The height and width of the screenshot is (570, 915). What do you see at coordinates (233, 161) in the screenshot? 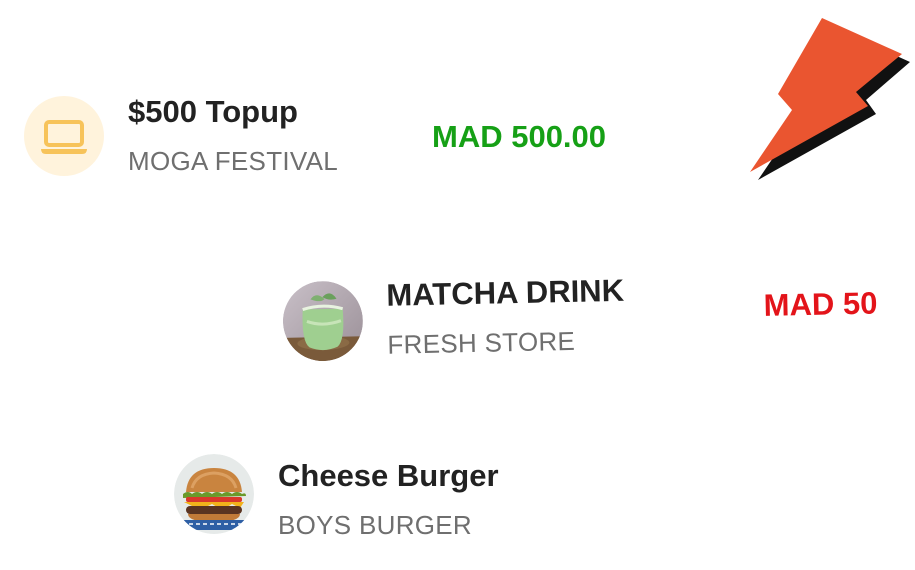
I see `transaction-merchant: MOGA FESTIVAL` at bounding box center [233, 161].